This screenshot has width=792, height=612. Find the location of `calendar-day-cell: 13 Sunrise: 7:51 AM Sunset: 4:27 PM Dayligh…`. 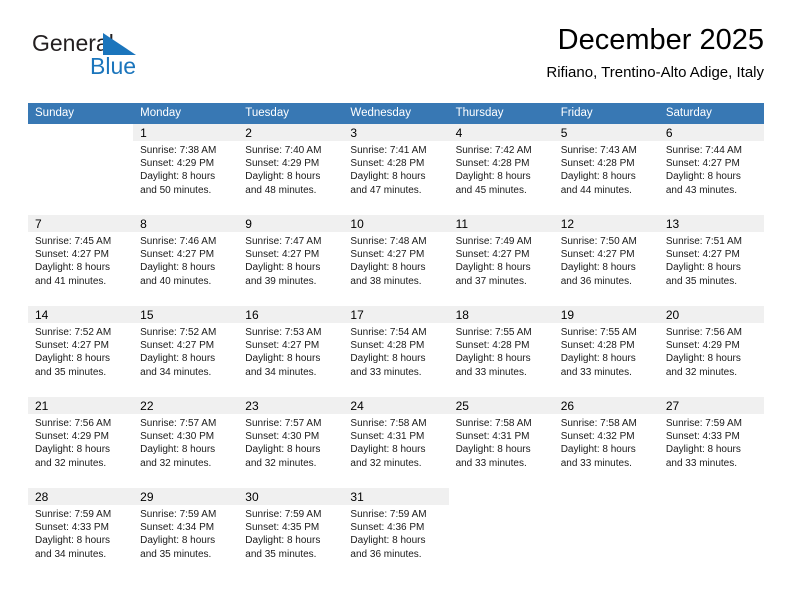

calendar-day-cell: 13 Sunrise: 7:51 AM Sunset: 4:27 PM Dayligh… is located at coordinates (711, 260).